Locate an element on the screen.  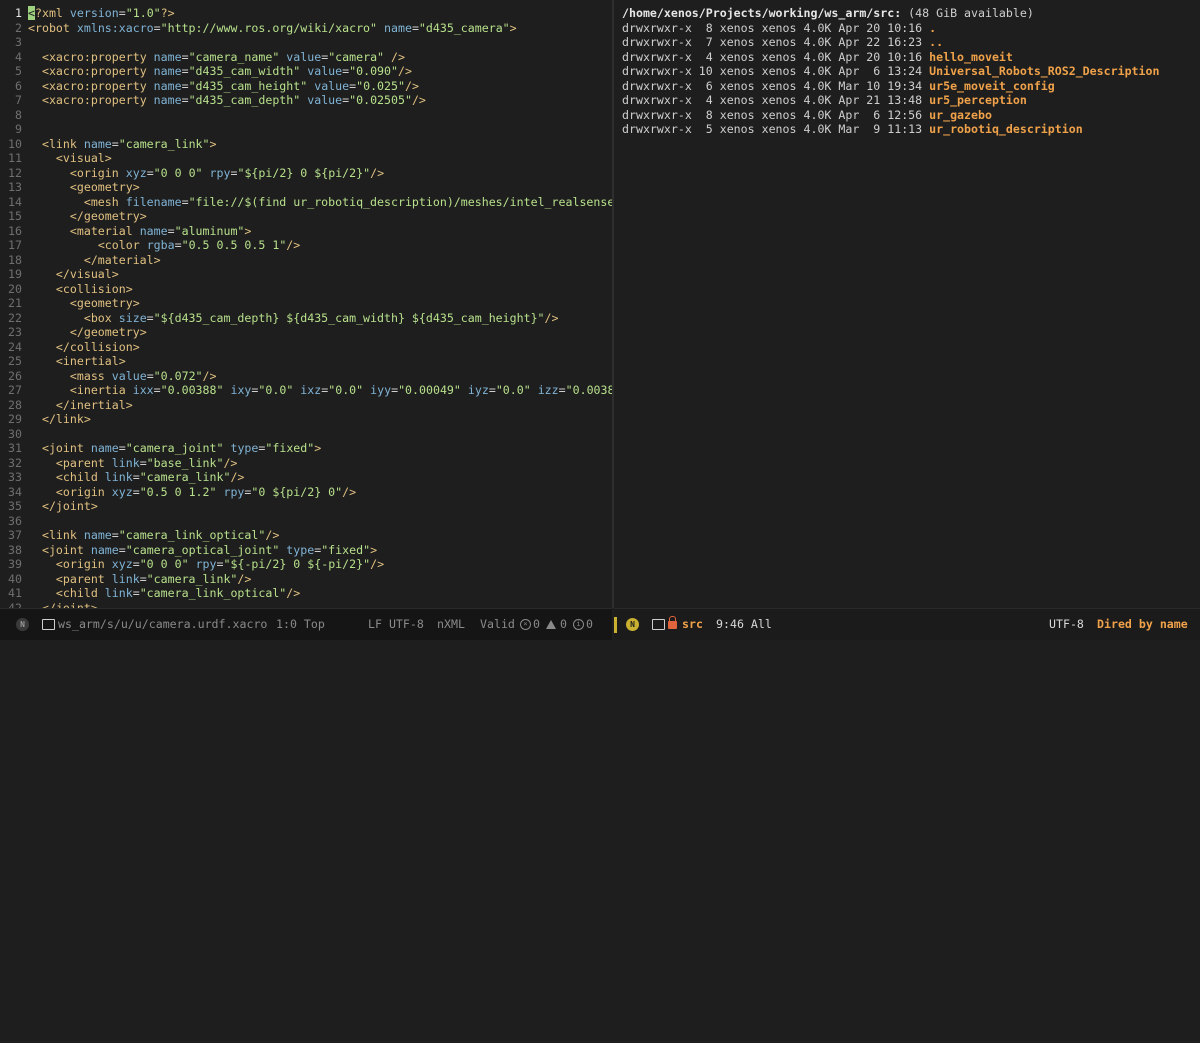
code-line: 26 <mass value="0.072"/> is located at coordinates (306, 376).